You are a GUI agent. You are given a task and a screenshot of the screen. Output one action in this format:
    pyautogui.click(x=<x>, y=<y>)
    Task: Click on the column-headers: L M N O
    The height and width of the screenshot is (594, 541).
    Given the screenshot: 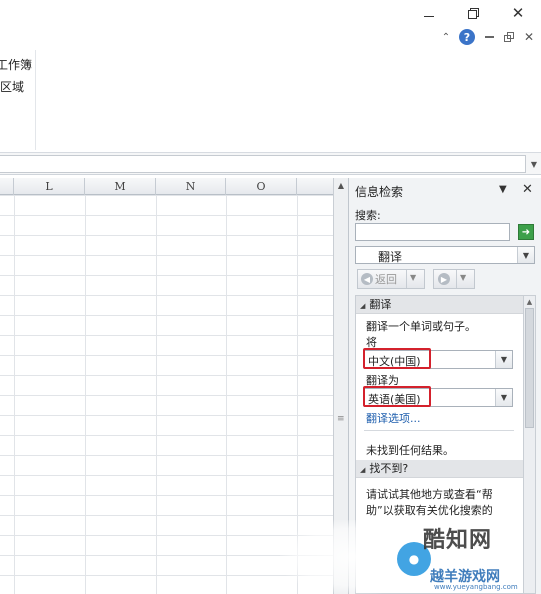 What is the action you would take?
    pyautogui.click(x=166, y=186)
    